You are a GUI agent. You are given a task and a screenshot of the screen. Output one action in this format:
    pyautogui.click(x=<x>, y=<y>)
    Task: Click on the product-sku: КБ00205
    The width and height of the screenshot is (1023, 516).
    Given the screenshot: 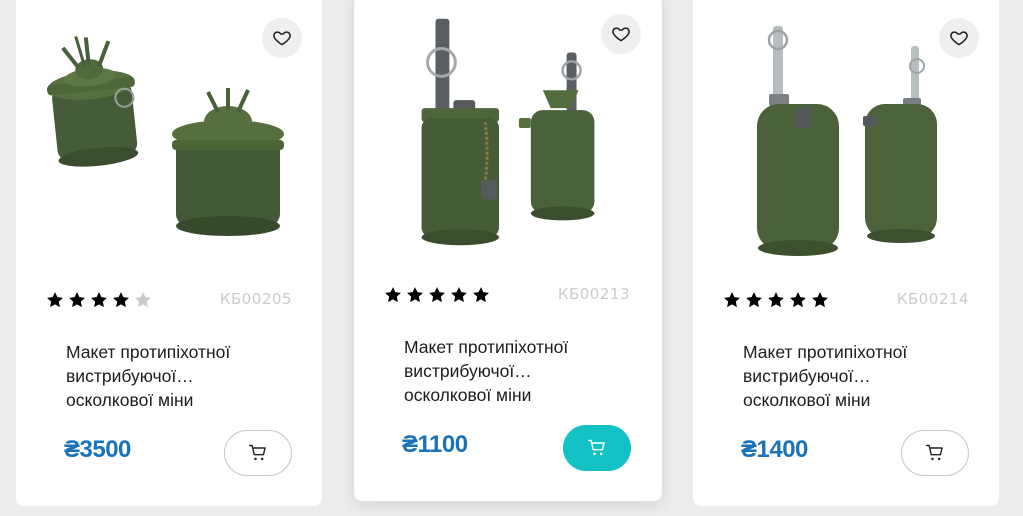 What is the action you would take?
    pyautogui.click(x=255, y=299)
    